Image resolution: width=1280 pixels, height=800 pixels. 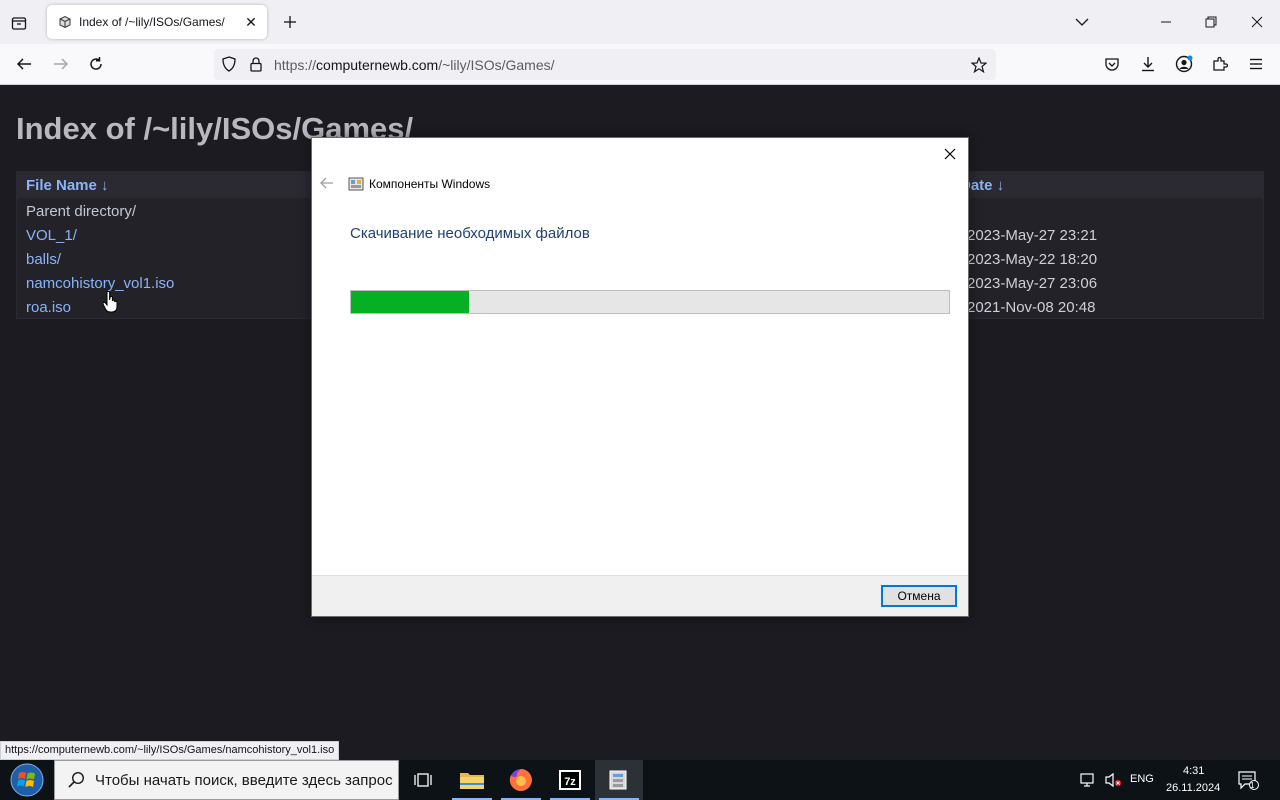 I want to click on new-tab-icon, so click(x=290, y=22).